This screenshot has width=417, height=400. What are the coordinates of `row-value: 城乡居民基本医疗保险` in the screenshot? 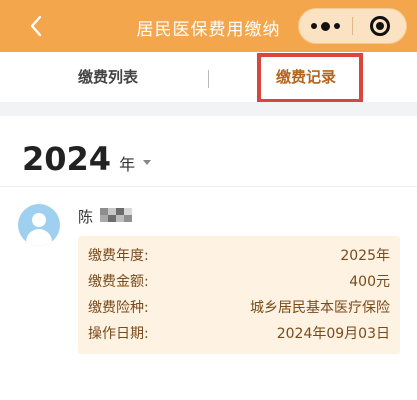 It's located at (320, 308).